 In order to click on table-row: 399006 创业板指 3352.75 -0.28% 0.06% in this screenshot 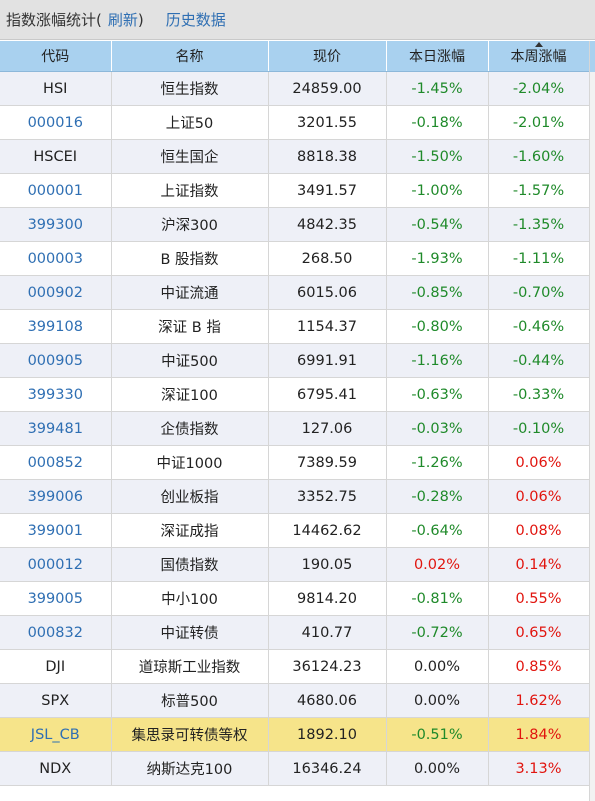, I will do `click(295, 496)`.